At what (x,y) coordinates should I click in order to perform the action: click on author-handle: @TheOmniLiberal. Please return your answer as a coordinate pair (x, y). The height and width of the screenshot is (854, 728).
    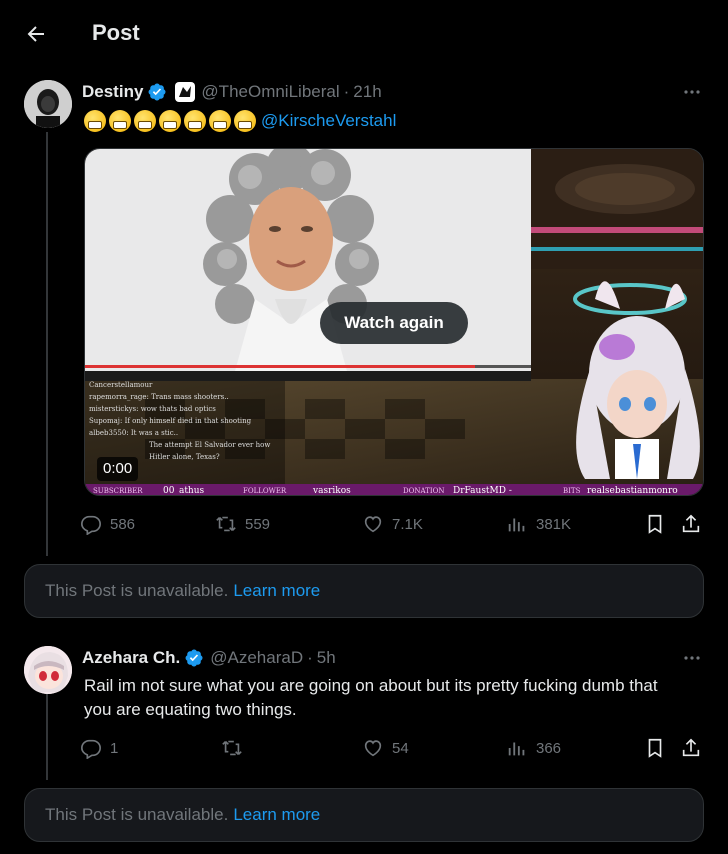
    Looking at the image, I should click on (270, 92).